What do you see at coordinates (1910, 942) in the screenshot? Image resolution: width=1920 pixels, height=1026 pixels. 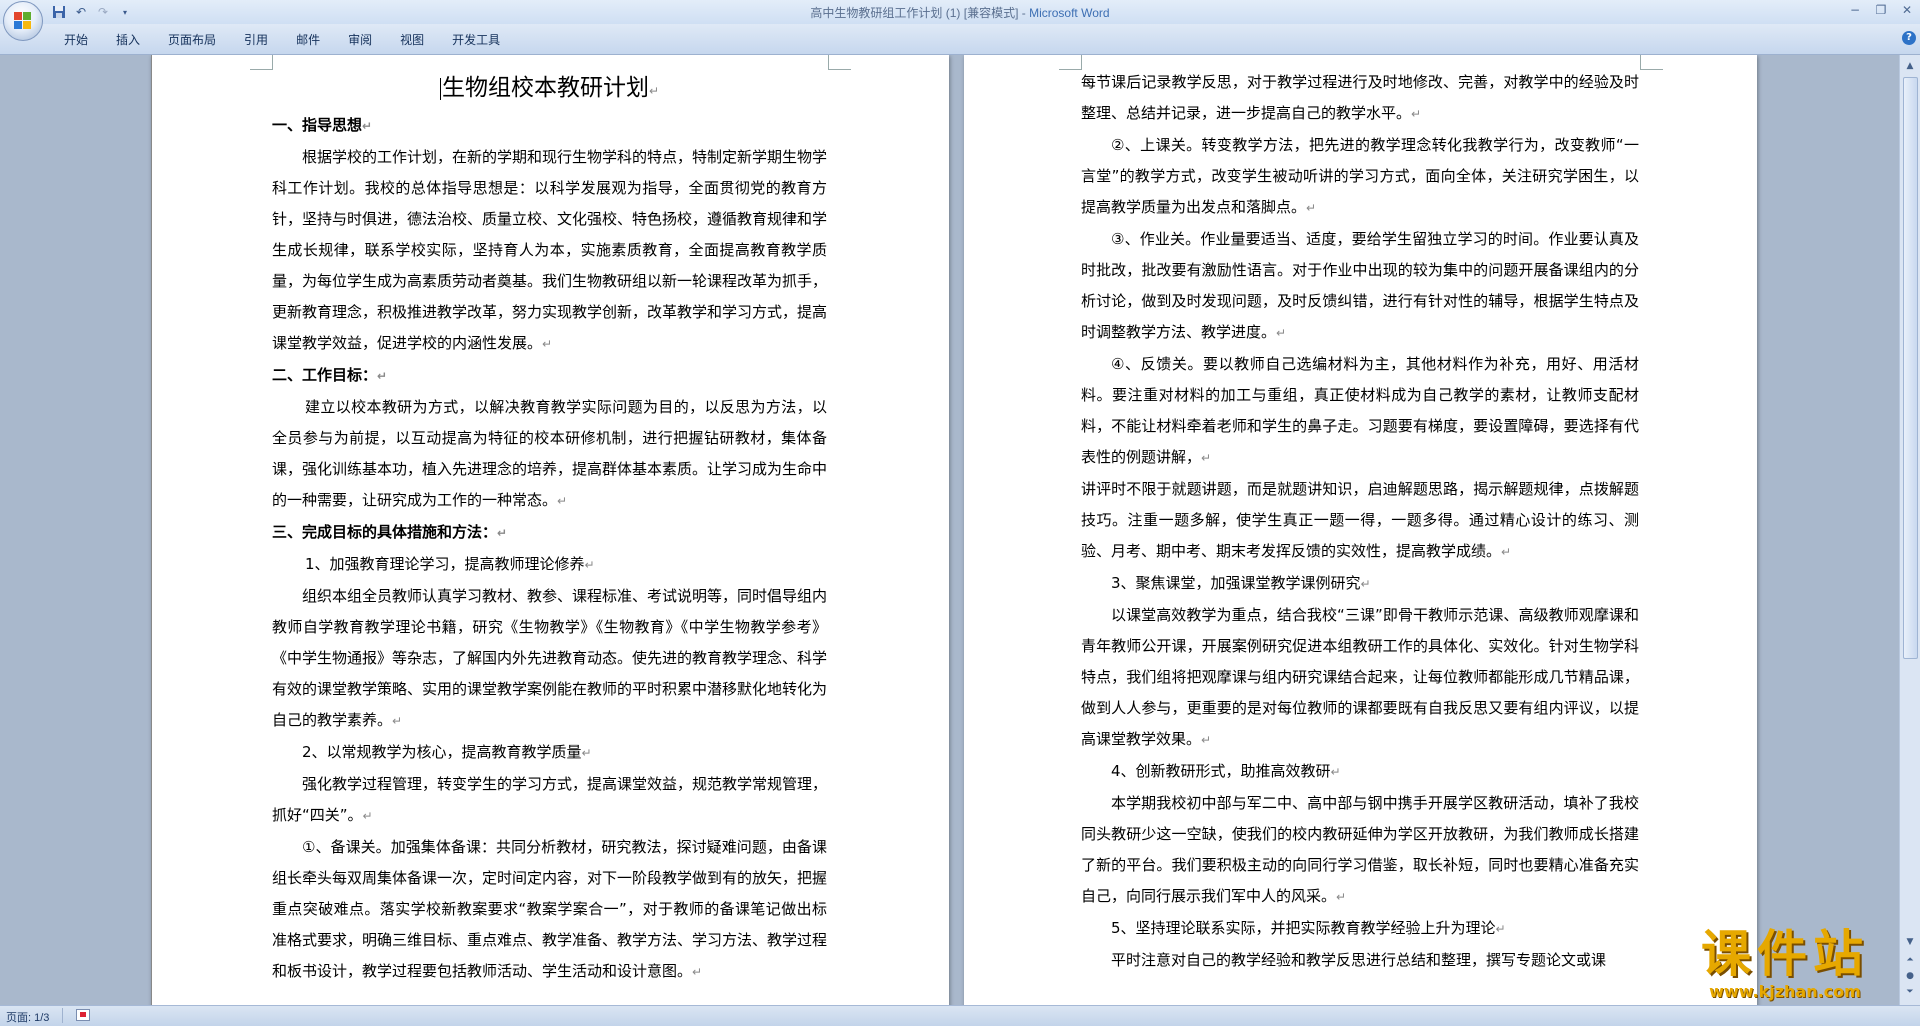 I see `scroll-down-icon: ▼` at bounding box center [1910, 942].